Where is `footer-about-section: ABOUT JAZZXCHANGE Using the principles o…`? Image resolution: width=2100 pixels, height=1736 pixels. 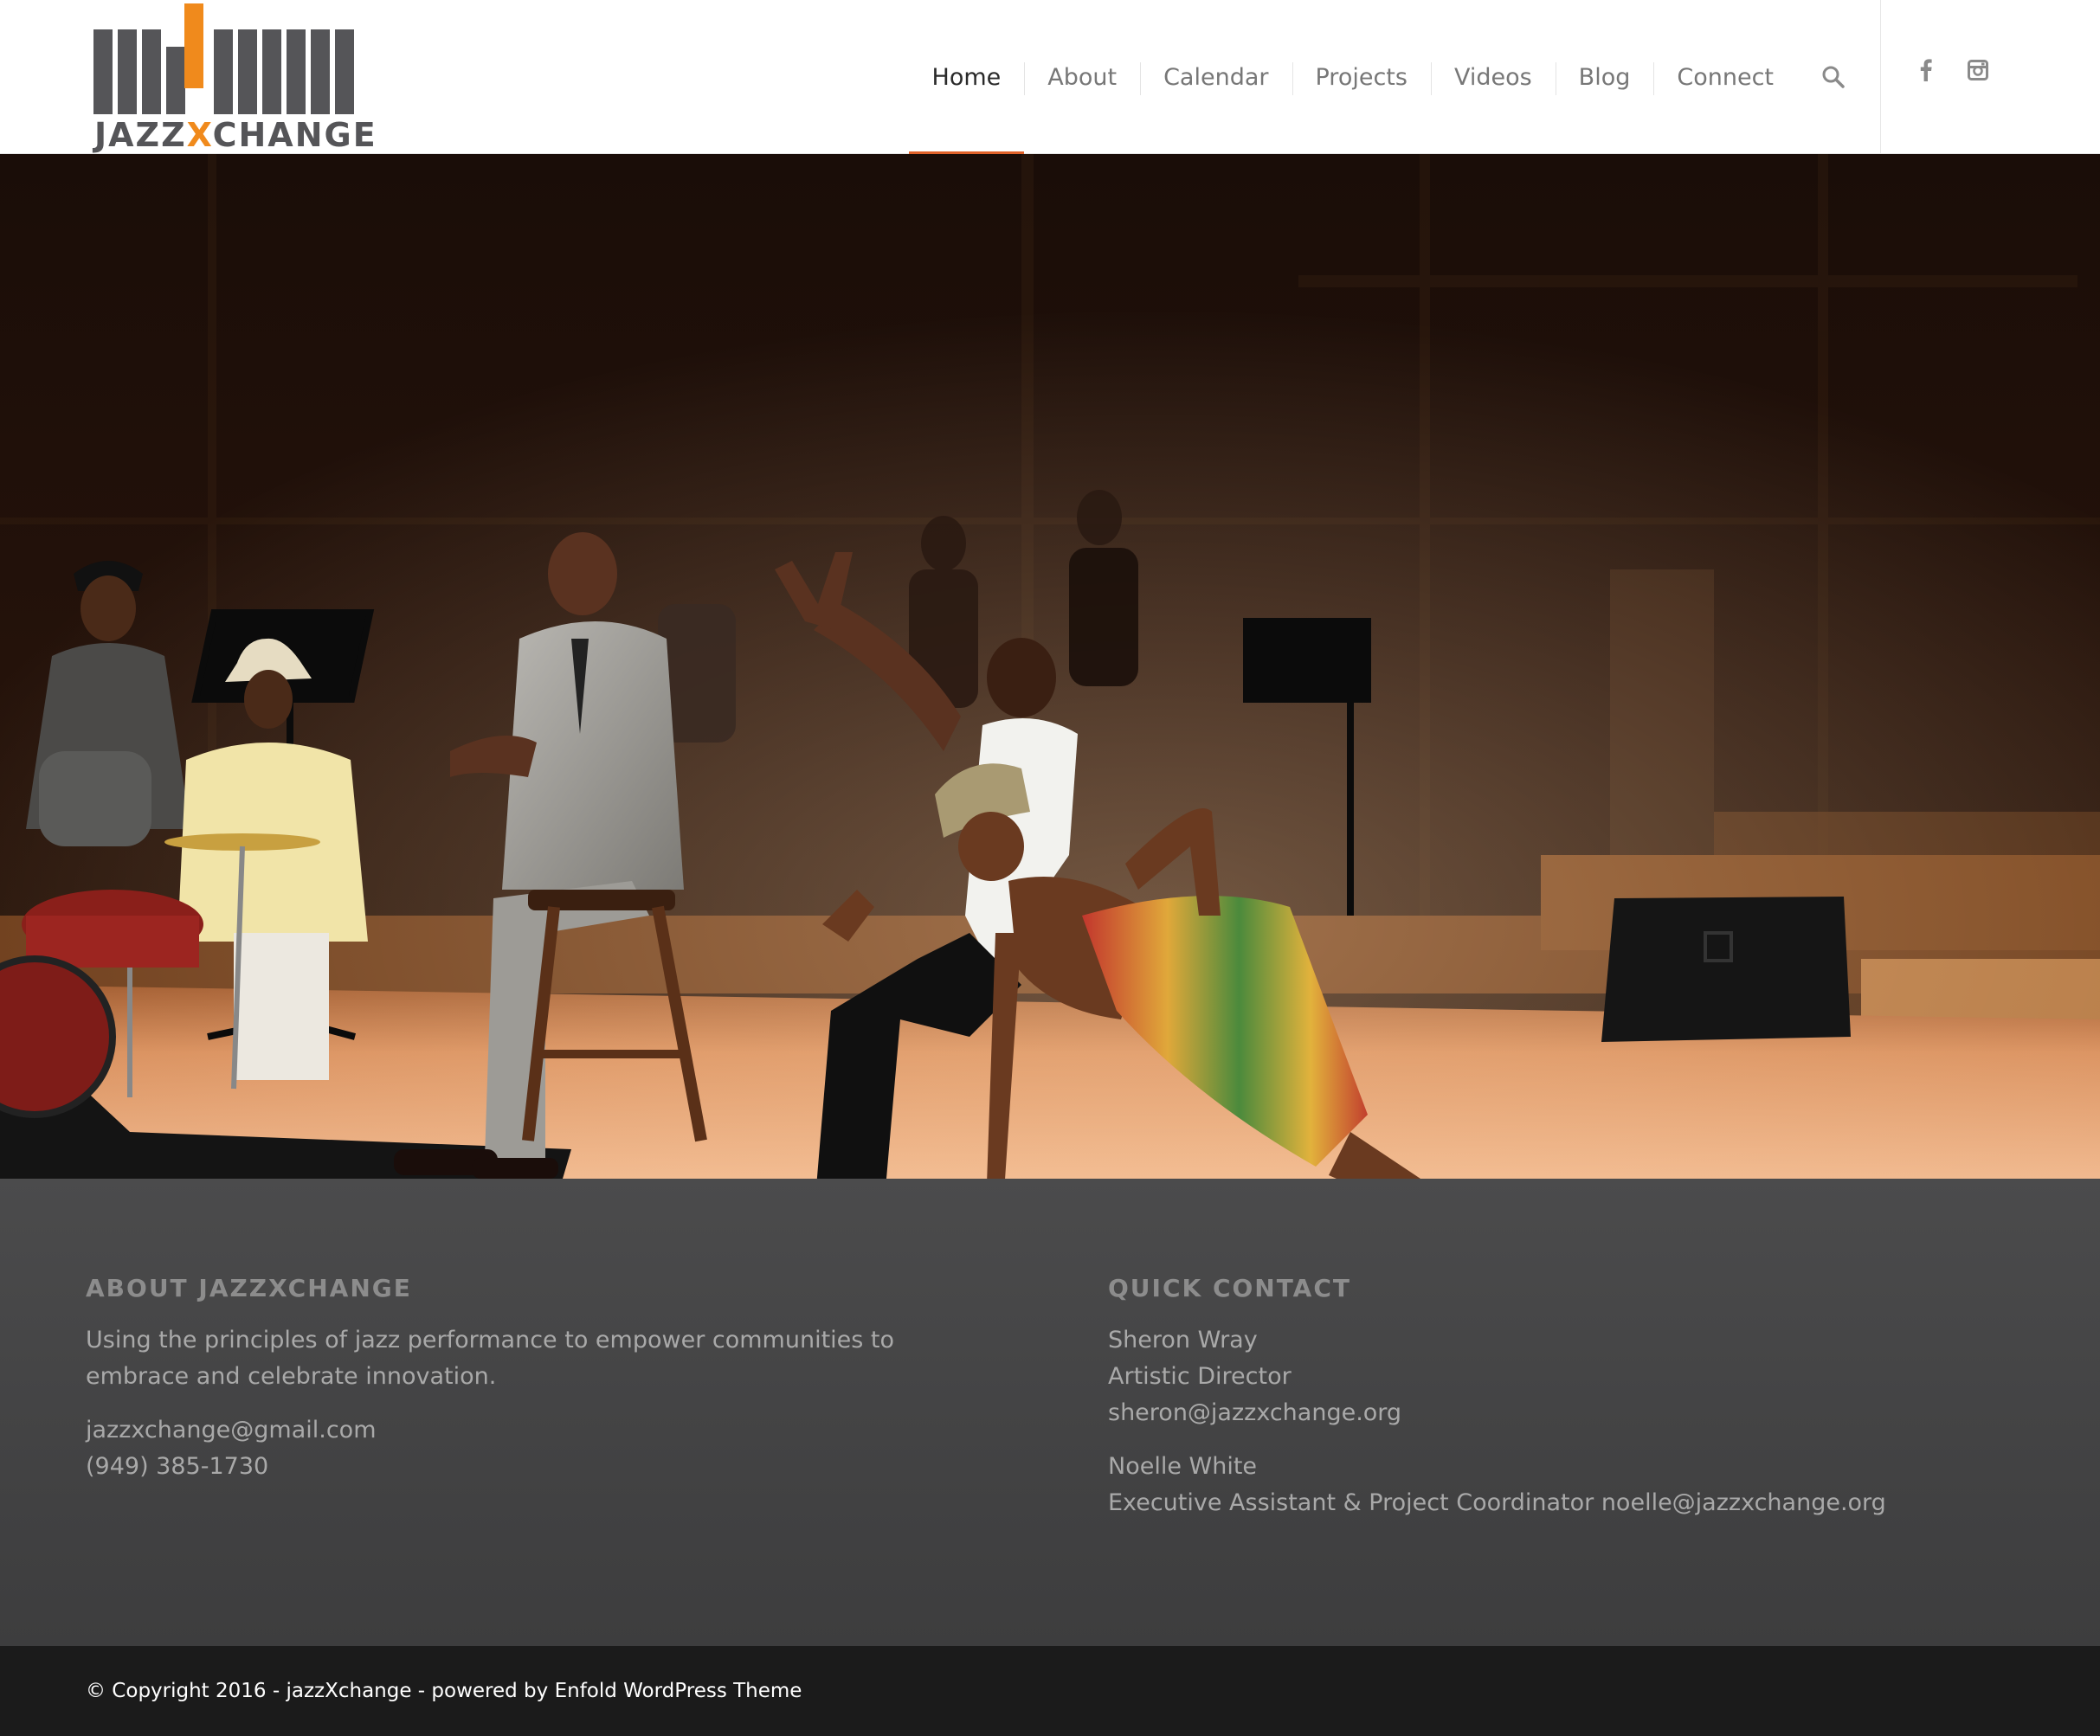
footer-about-section: ABOUT JAZZXCHANGE Using the principles o… is located at coordinates (540, 1388).